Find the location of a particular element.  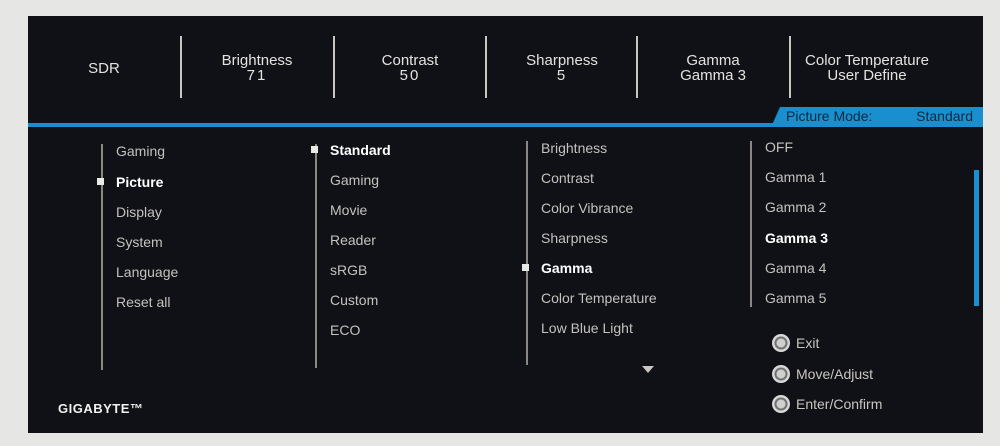

setting-color-temperature: Color Temperature is located at coordinates (599, 298).